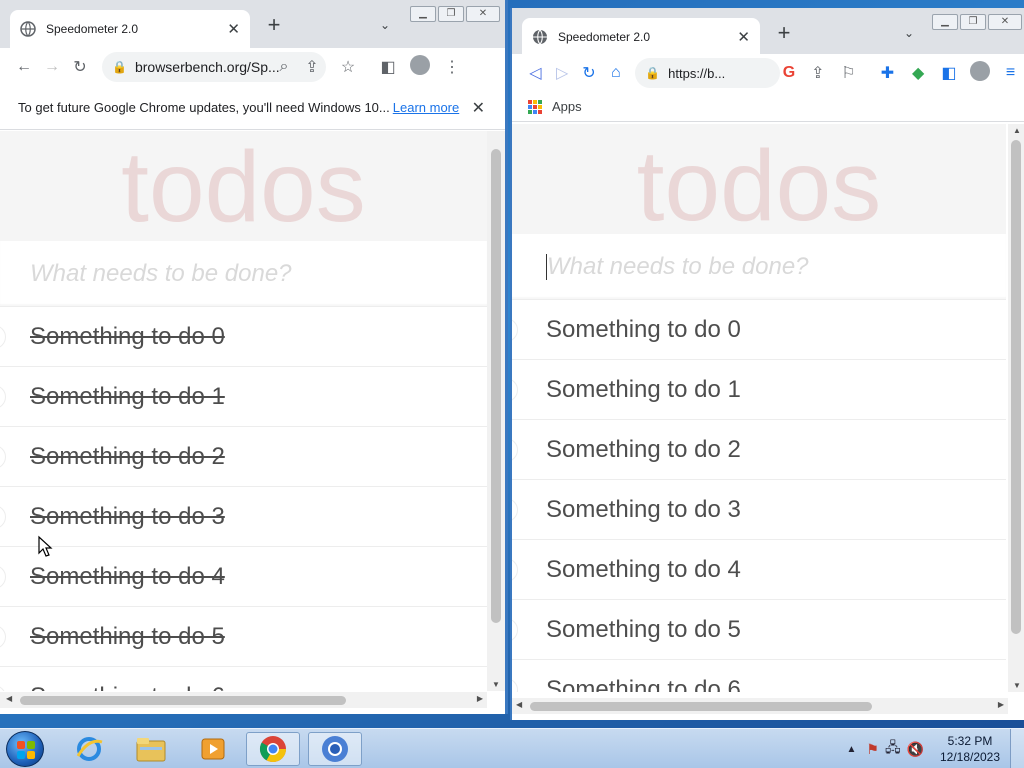 The height and width of the screenshot is (768, 1024). I want to click on media-player-icon, so click(213, 749).